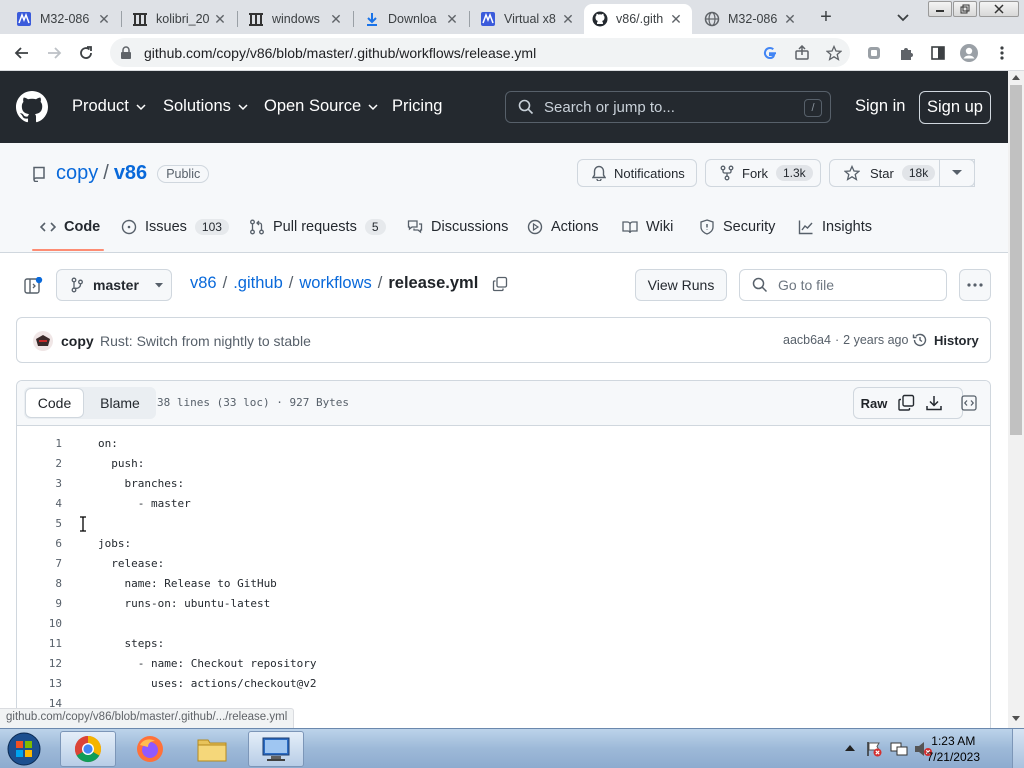 The height and width of the screenshot is (768, 1024). Describe the element at coordinates (412, 19) in the screenshot. I see `browser-tab: Downloa ✕` at that location.